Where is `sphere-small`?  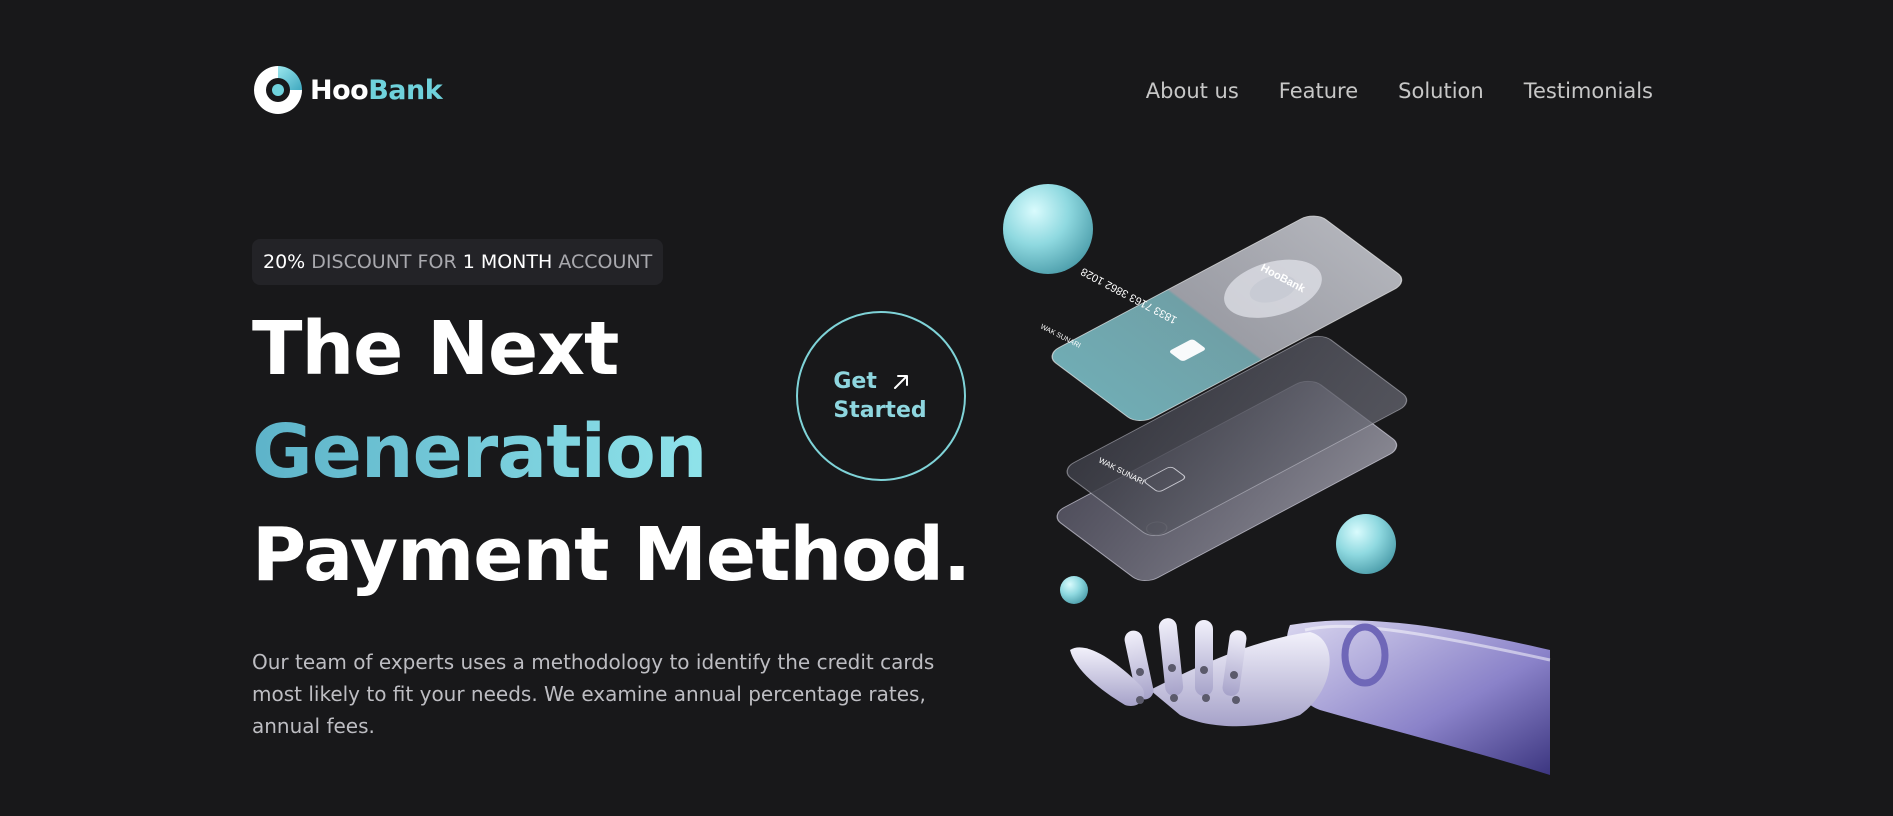 sphere-small is located at coordinates (1074, 590).